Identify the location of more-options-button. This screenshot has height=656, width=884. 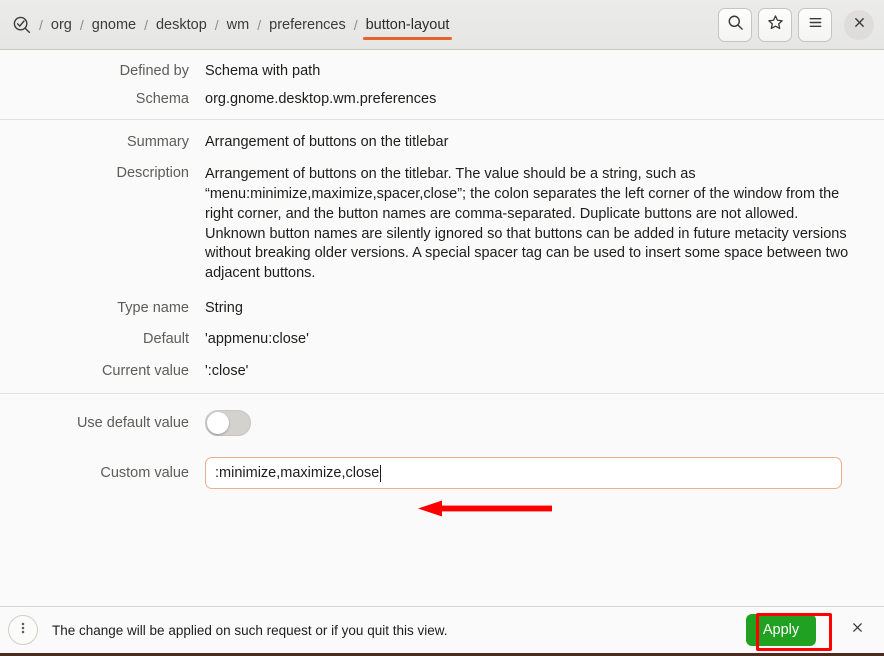
(23, 630).